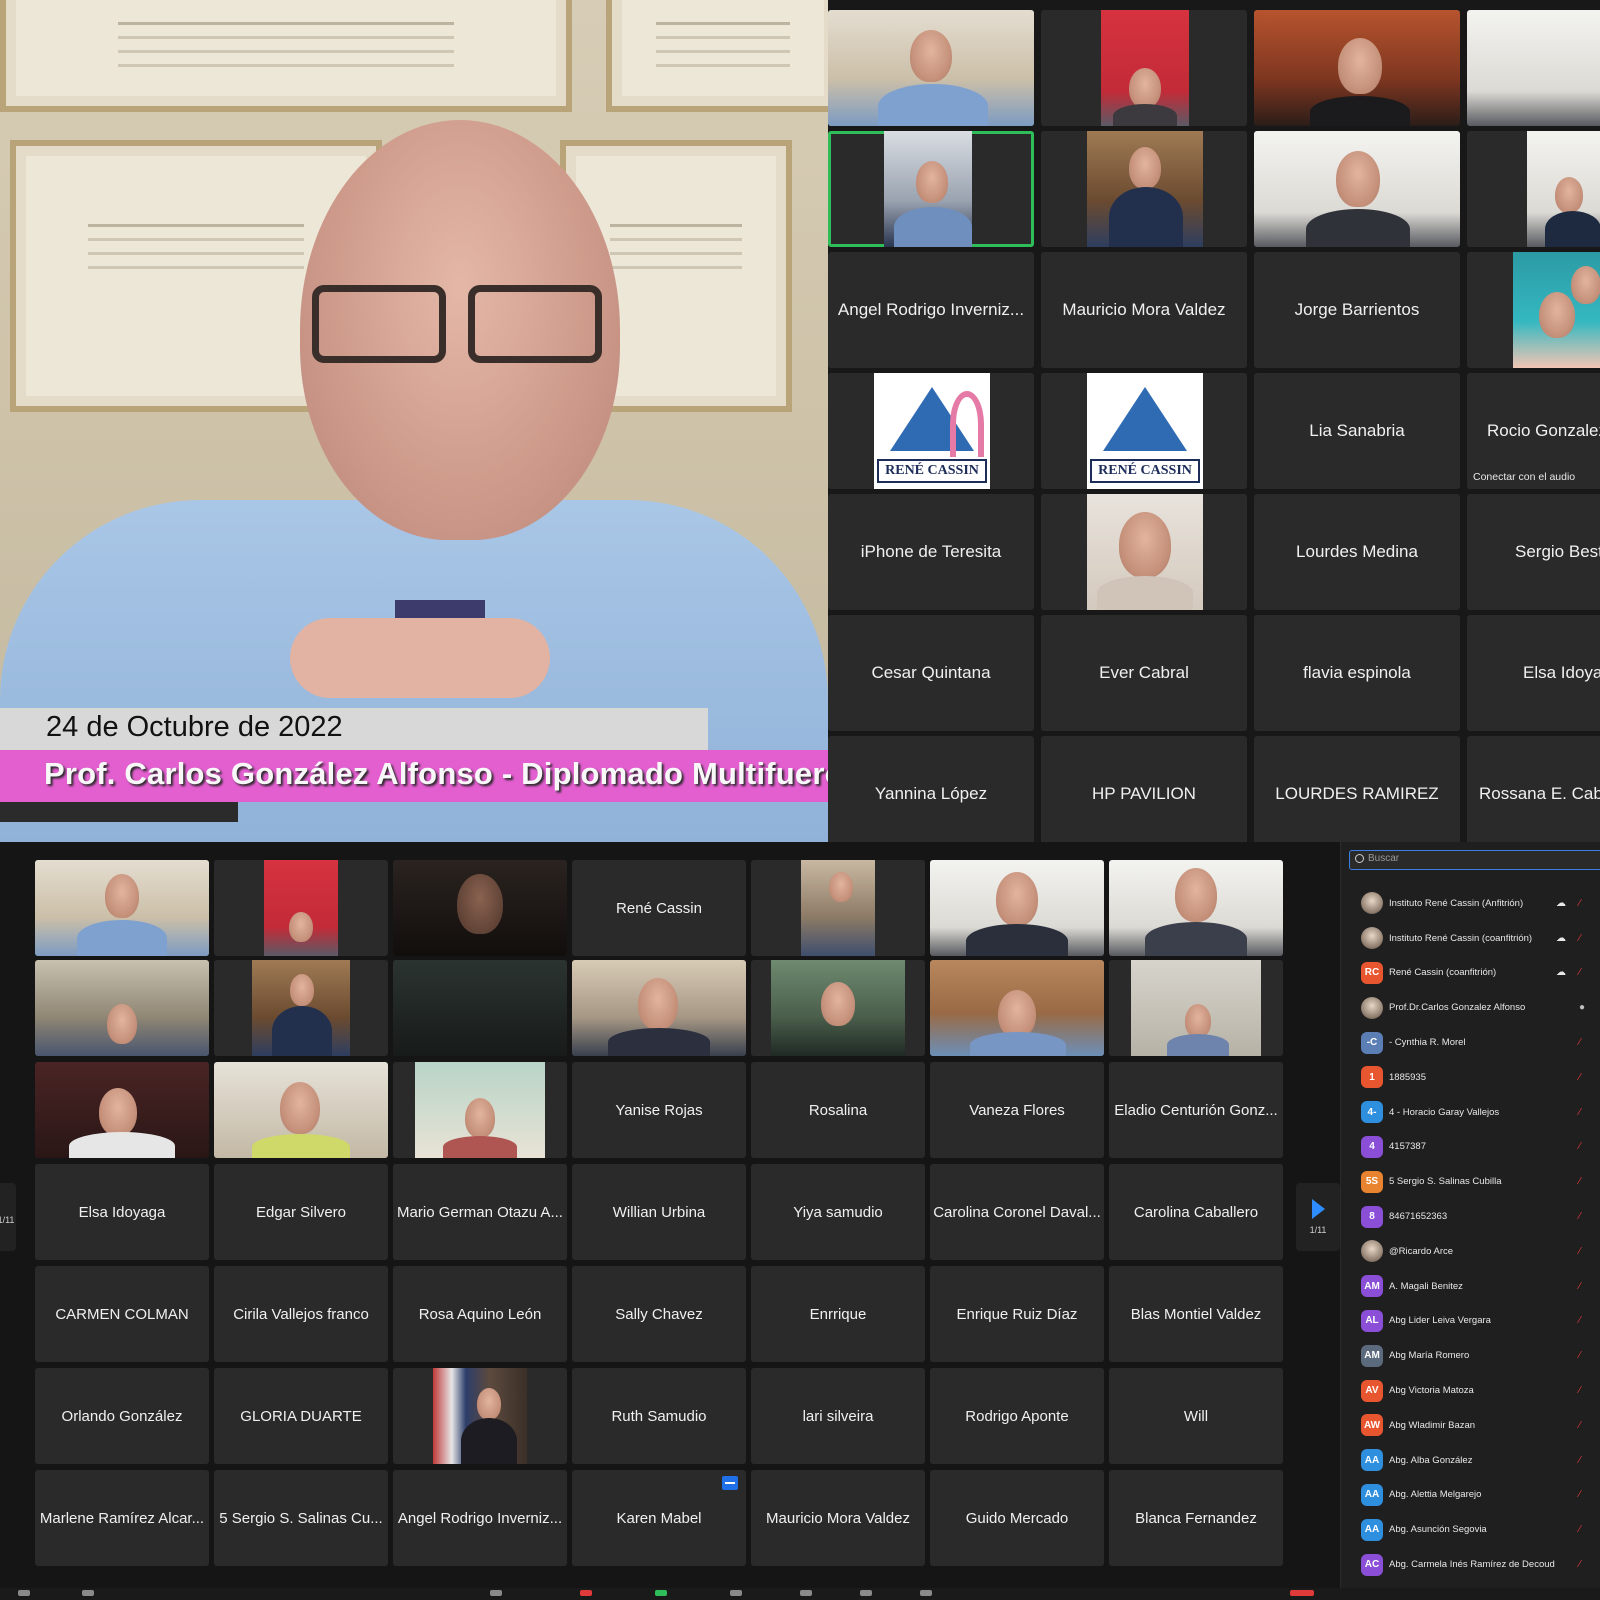 The image size is (1600, 1600). I want to click on participant-row: ALAbg Lider Leiva Vergara⁄▭, so click(1480, 1321).